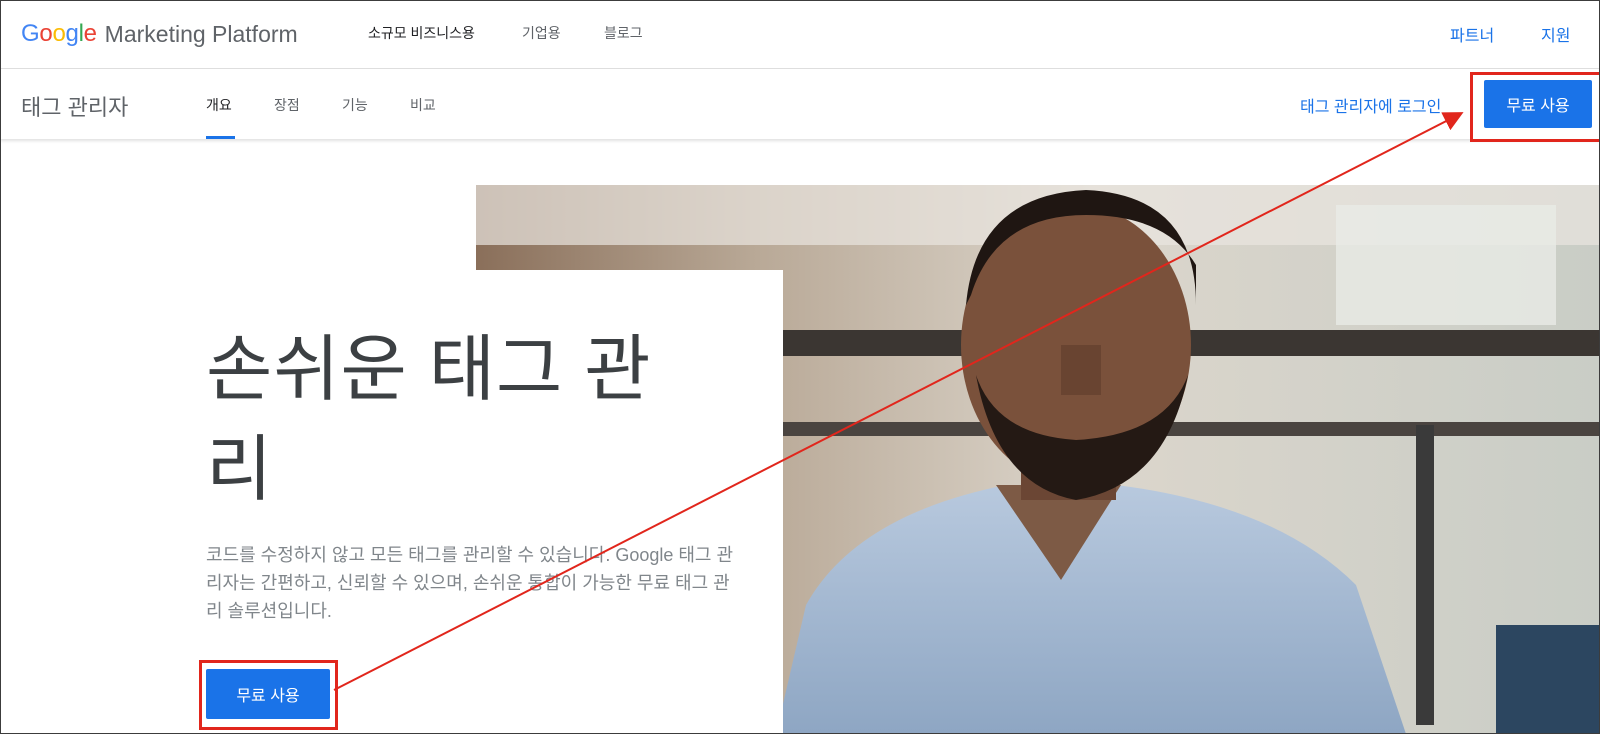 Image resolution: width=1600 pixels, height=734 pixels. Describe the element at coordinates (1370, 105) in the screenshot. I see `sign-in-link: 태그 관리자에 로그인` at that location.